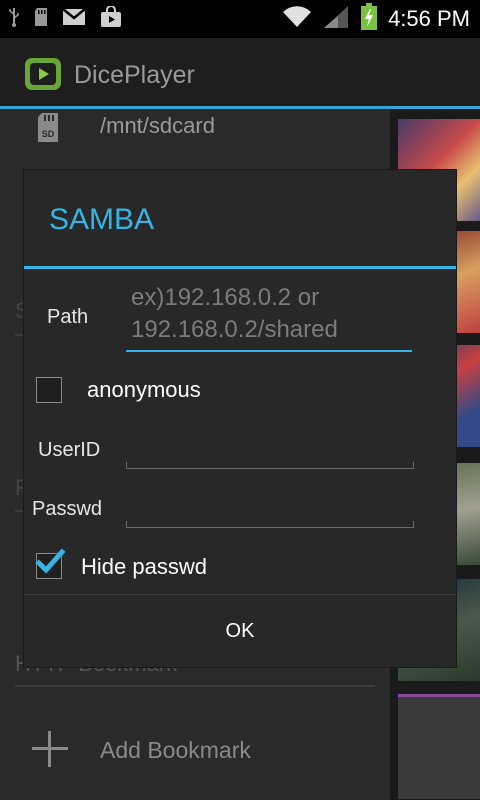 Image resolution: width=480 pixels, height=800 pixels. What do you see at coordinates (49, 390) in the screenshot?
I see `anonymous-checkbox` at bounding box center [49, 390].